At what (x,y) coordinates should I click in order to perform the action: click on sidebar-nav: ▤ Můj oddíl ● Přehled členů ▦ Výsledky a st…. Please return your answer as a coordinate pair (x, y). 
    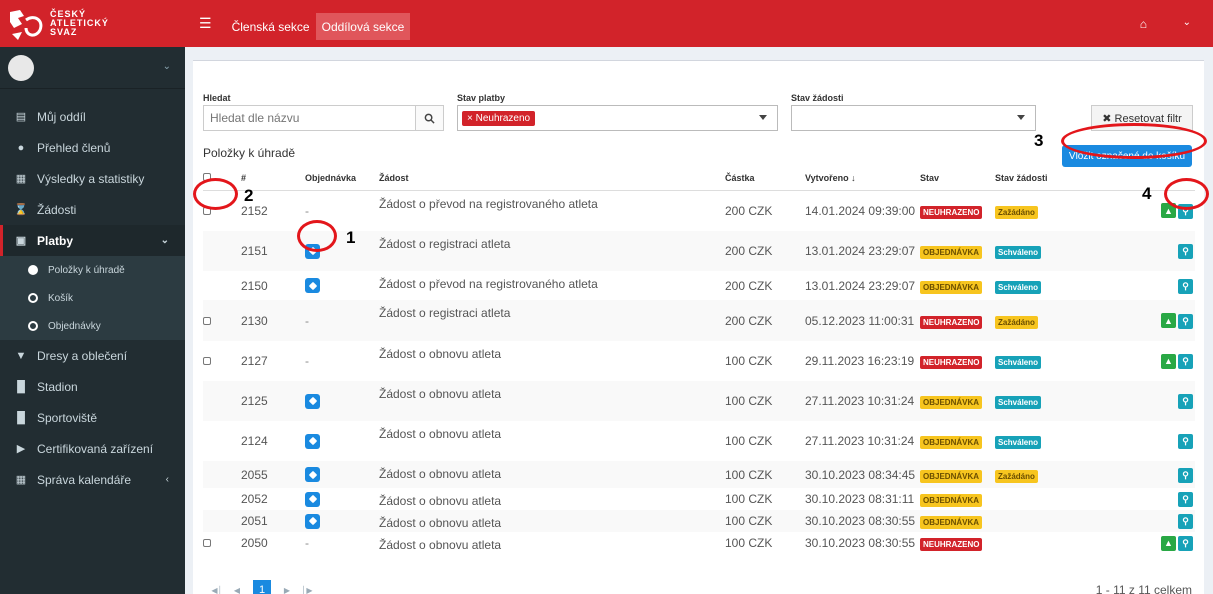
    Looking at the image, I should click on (92, 298).